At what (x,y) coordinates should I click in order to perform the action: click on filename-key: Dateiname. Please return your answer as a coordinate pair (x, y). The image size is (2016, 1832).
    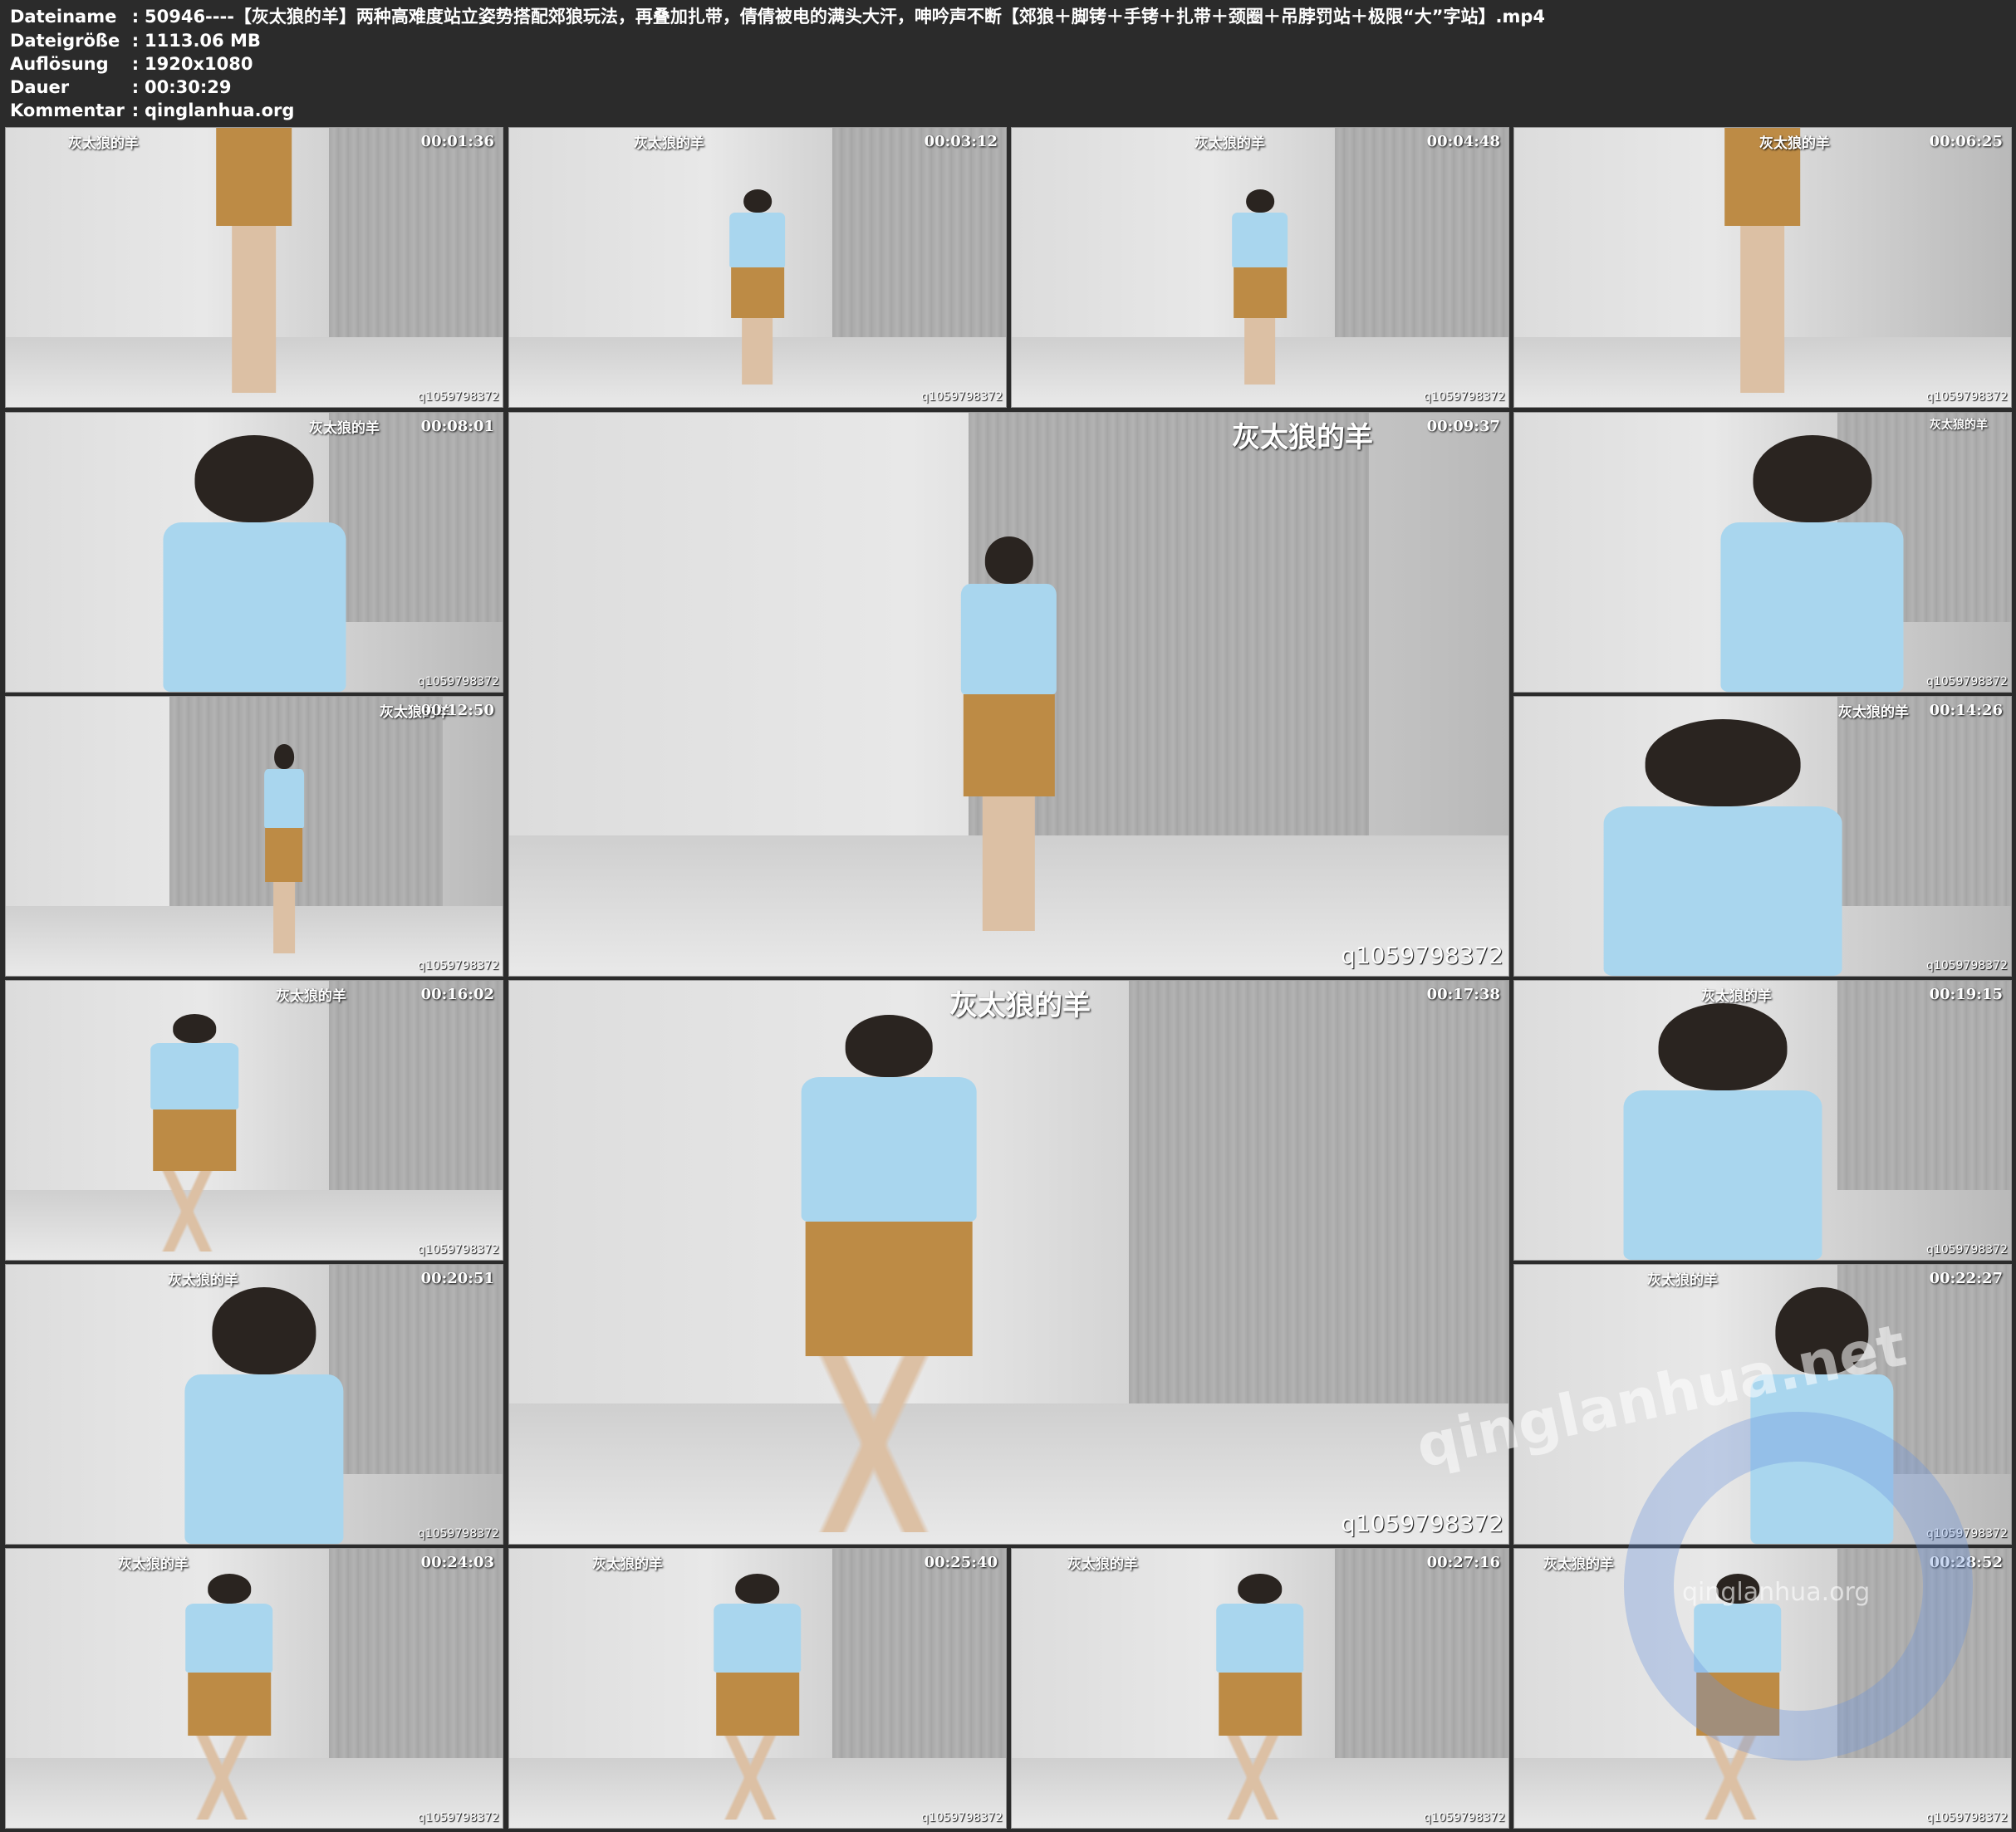
    Looking at the image, I should click on (64, 17).